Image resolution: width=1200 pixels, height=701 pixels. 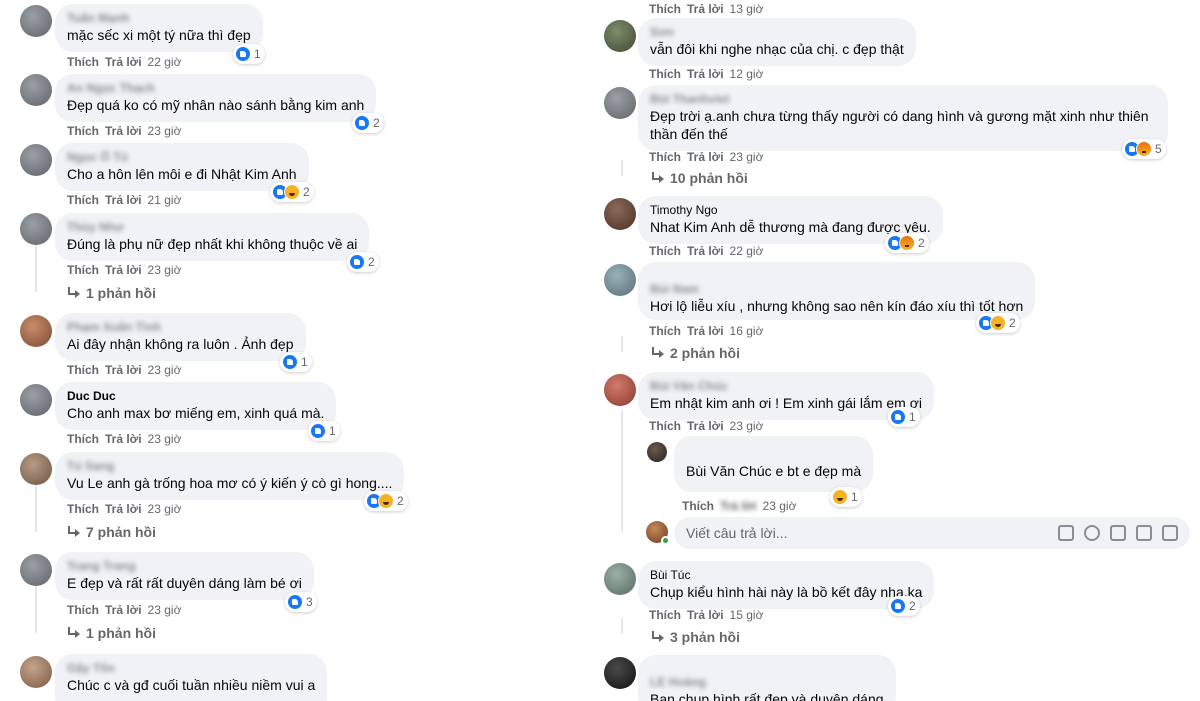 I want to click on emoji-icon, so click(x=1092, y=533).